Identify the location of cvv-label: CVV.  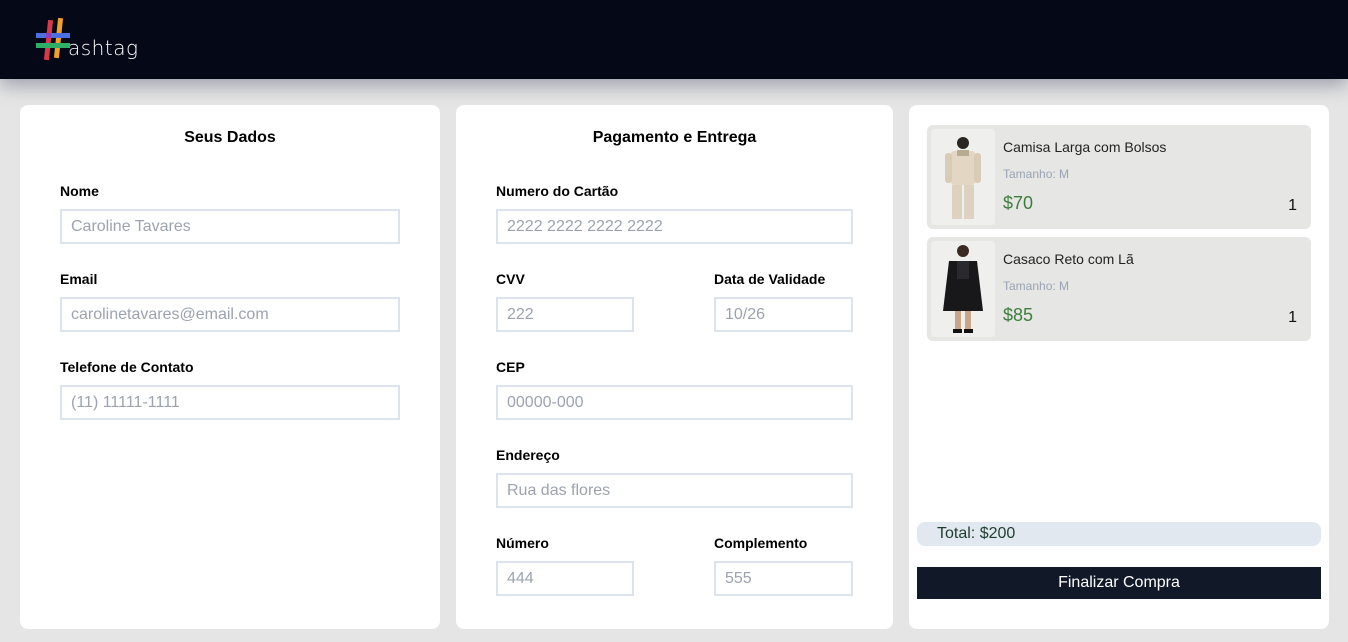
(510, 279).